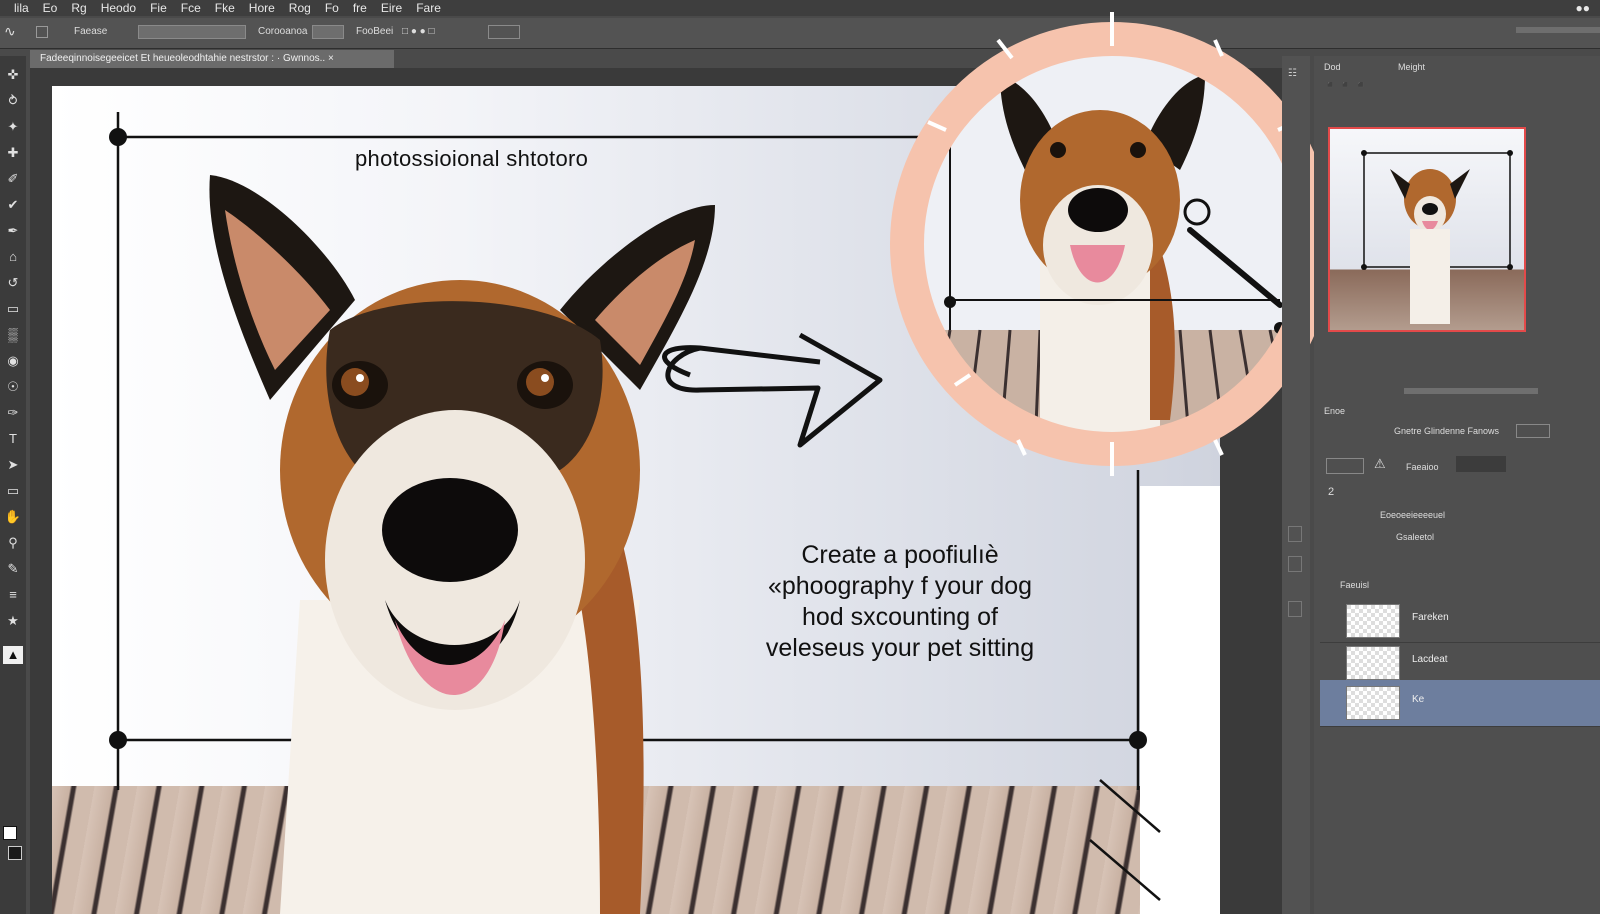 The width and height of the screenshot is (1600, 914). I want to click on menu-item: fre, so click(360, 8).